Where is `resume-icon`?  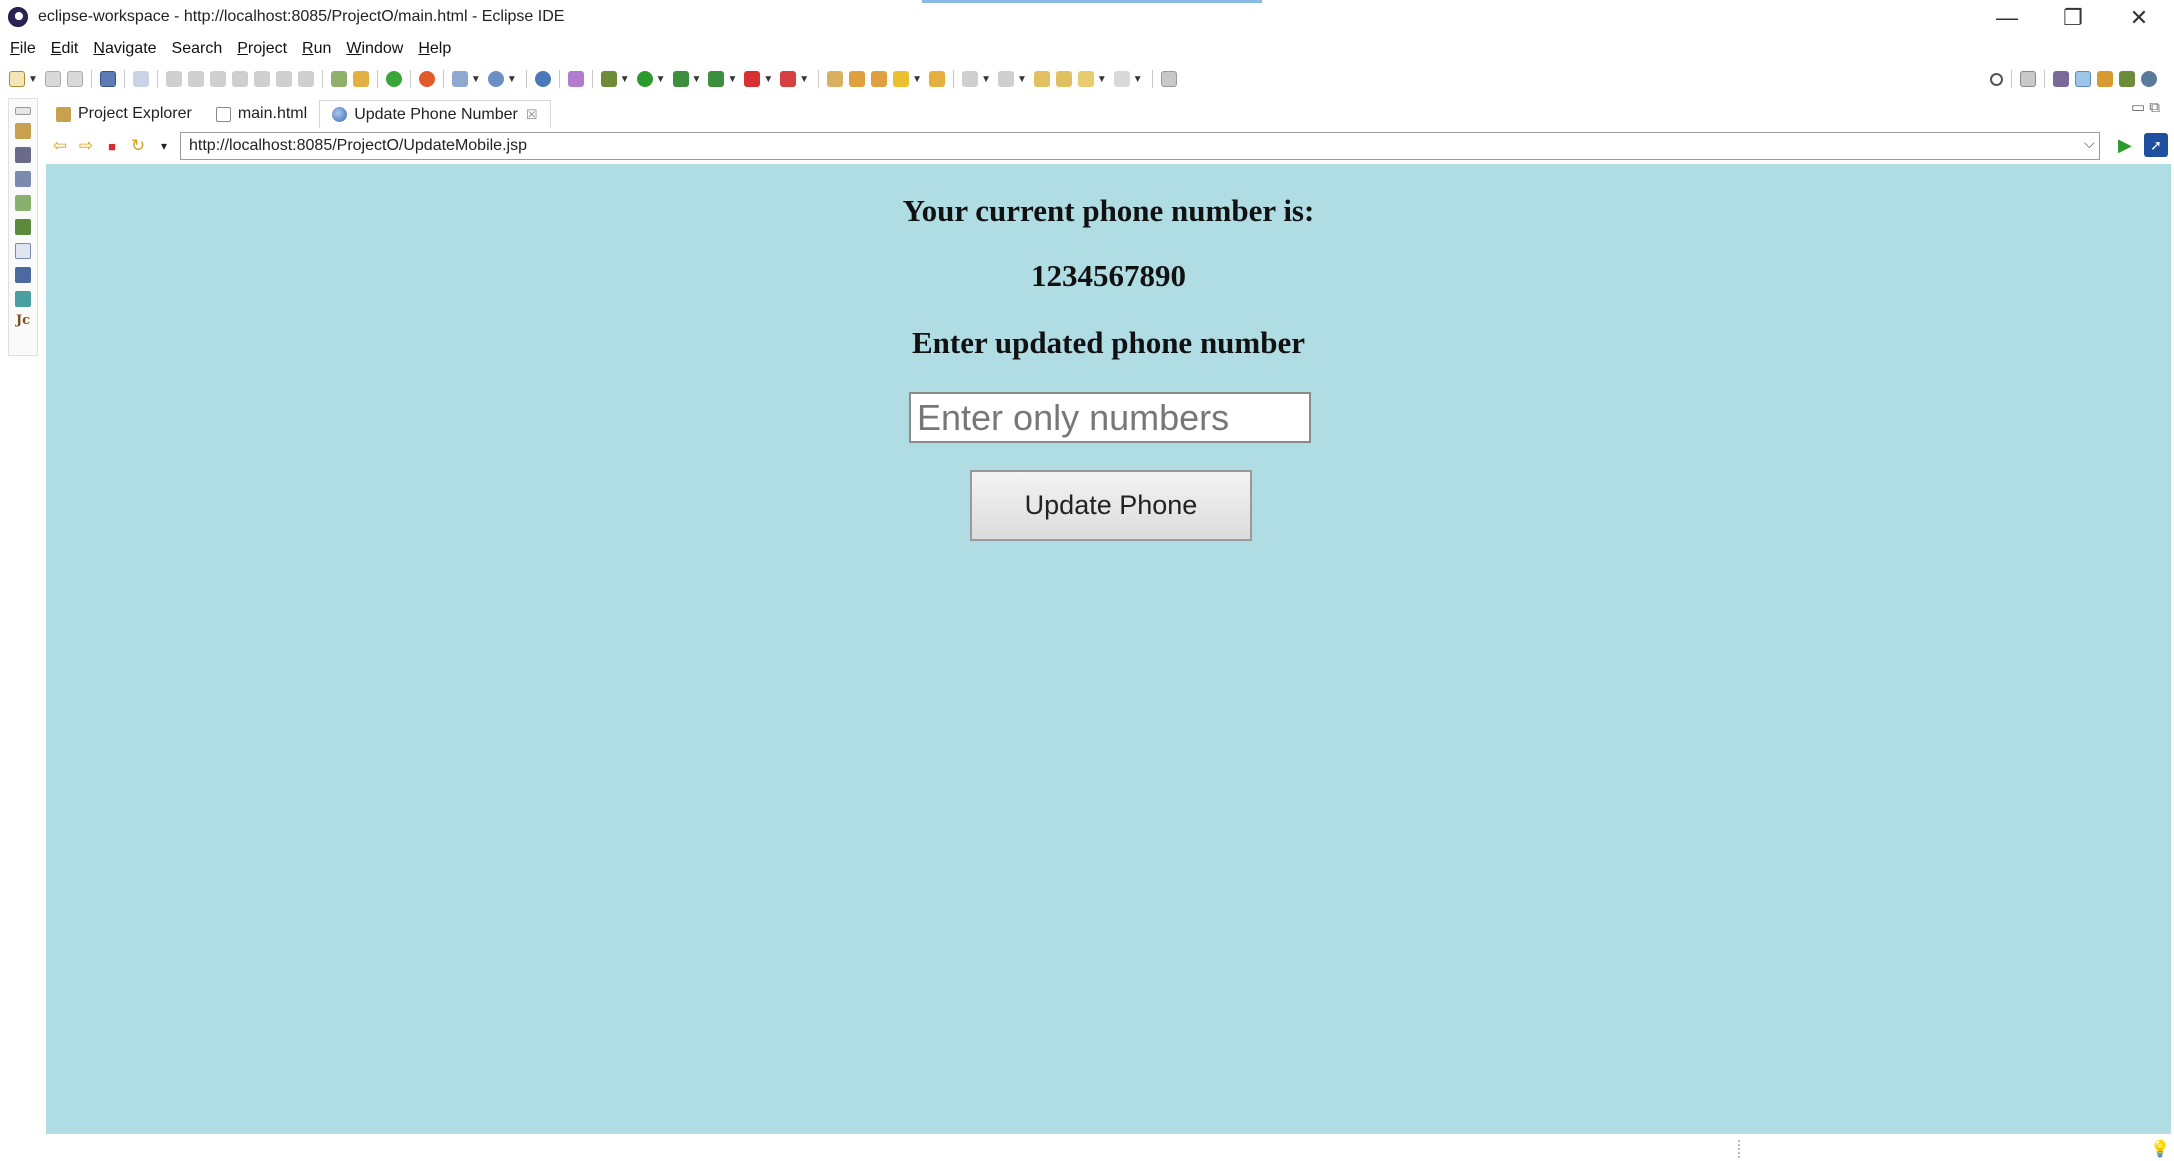 resume-icon is located at coordinates (173, 79).